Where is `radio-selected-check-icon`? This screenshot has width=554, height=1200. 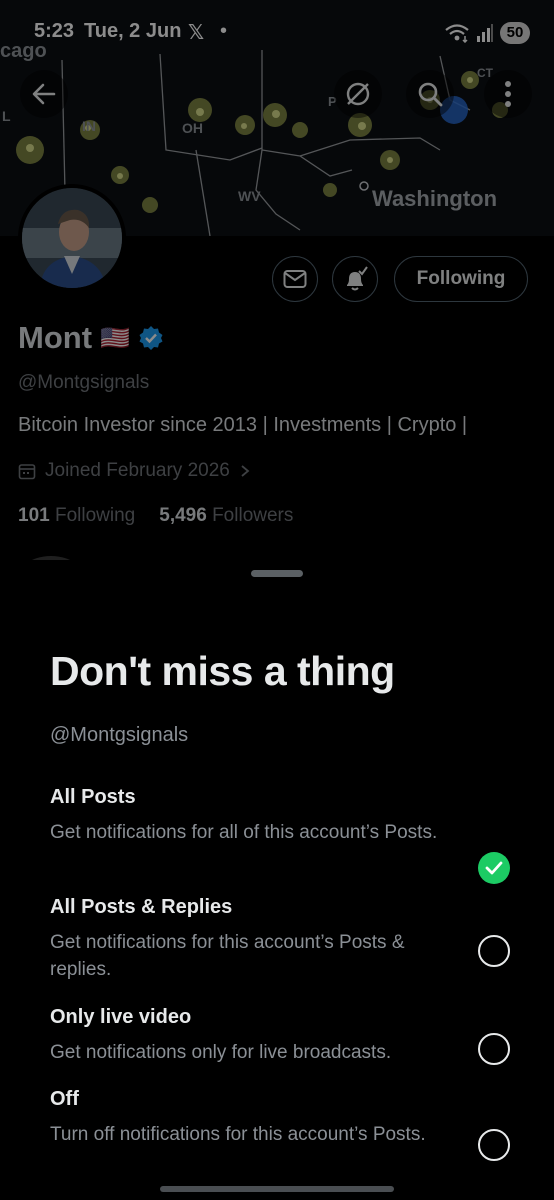 radio-selected-check-icon is located at coordinates (494, 868).